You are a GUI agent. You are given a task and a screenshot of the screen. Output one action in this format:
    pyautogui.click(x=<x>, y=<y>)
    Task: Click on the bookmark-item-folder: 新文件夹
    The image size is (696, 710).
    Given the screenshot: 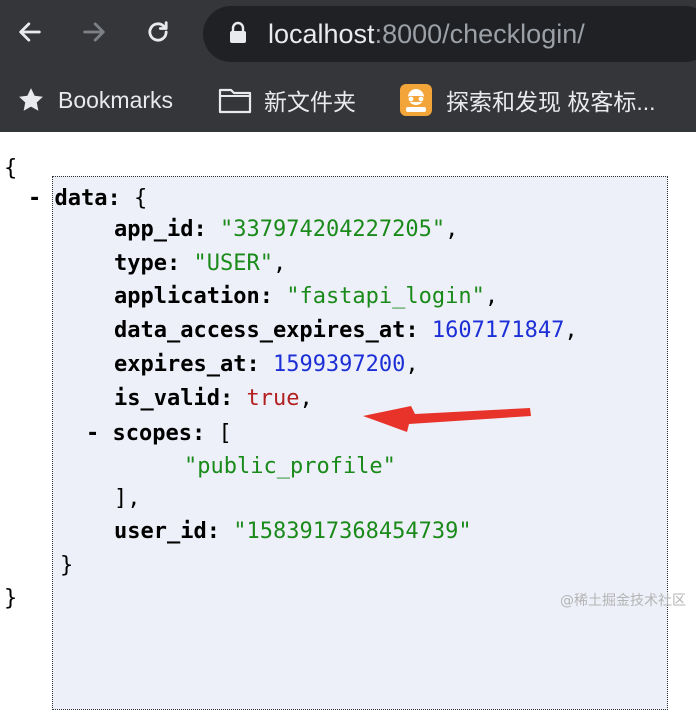 What is the action you would take?
    pyautogui.click(x=287, y=100)
    